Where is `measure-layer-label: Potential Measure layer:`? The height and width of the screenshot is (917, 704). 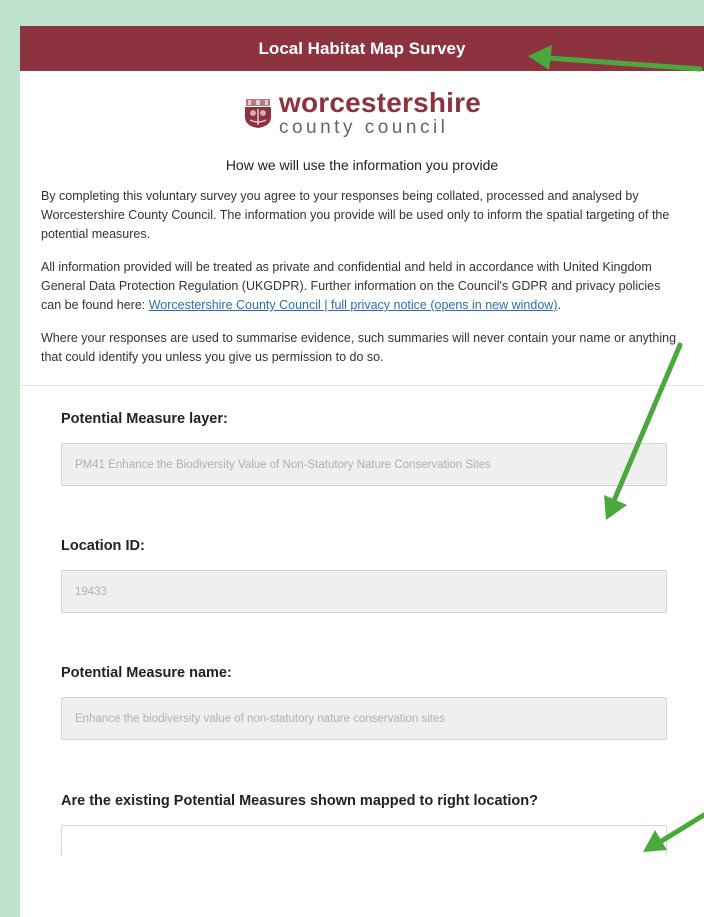
measure-layer-label: Potential Measure layer: is located at coordinates (144, 419).